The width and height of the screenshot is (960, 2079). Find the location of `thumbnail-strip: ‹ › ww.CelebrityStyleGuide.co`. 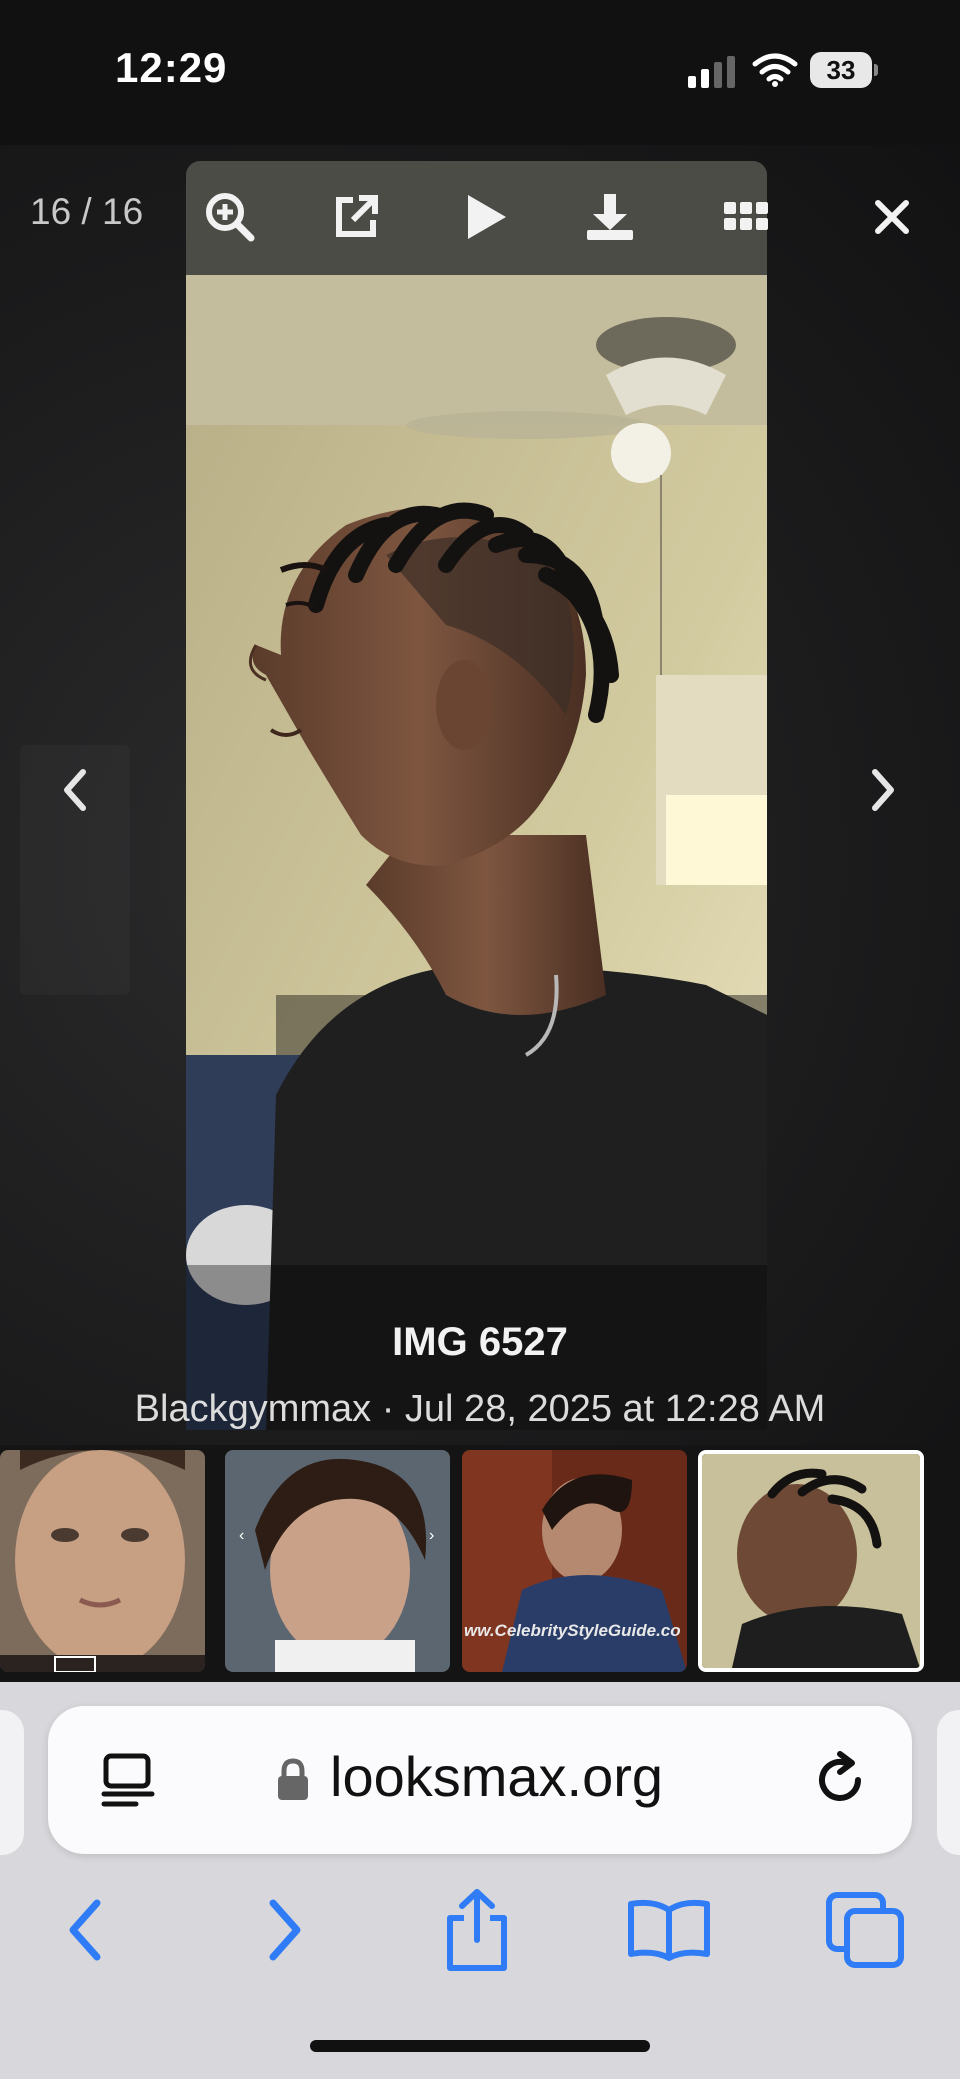

thumbnail-strip: ‹ › ww.CelebrityStyleGuide.co is located at coordinates (480, 1563).